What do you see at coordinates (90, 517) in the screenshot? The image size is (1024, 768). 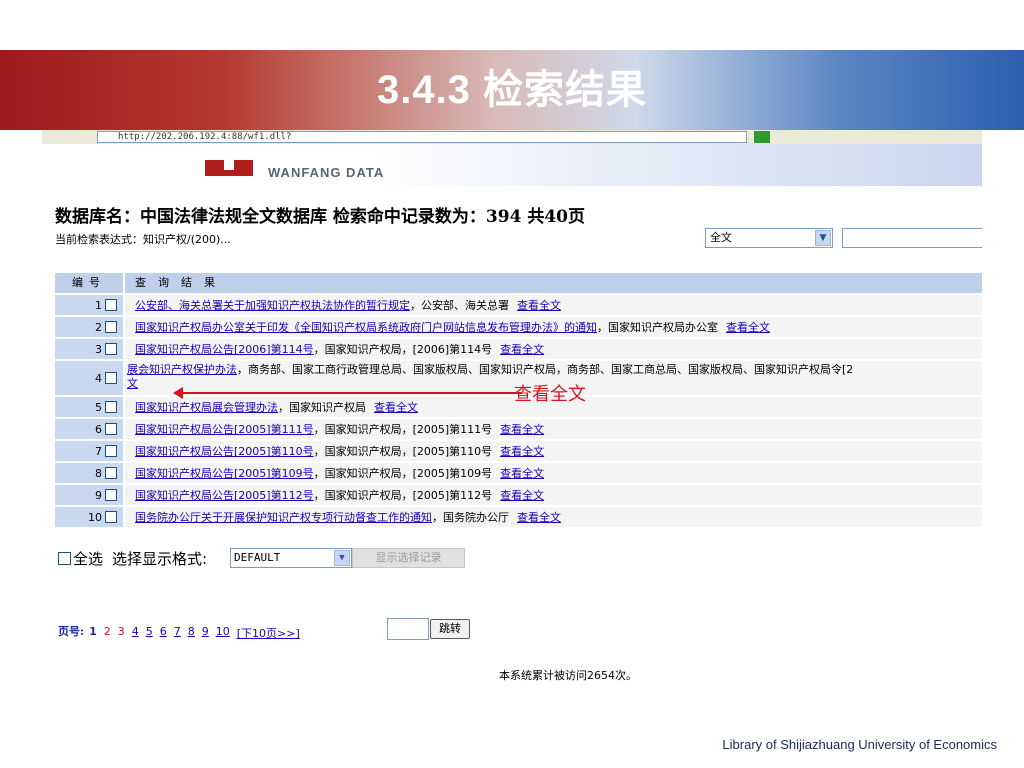 I see `row-number-cell: 10` at bounding box center [90, 517].